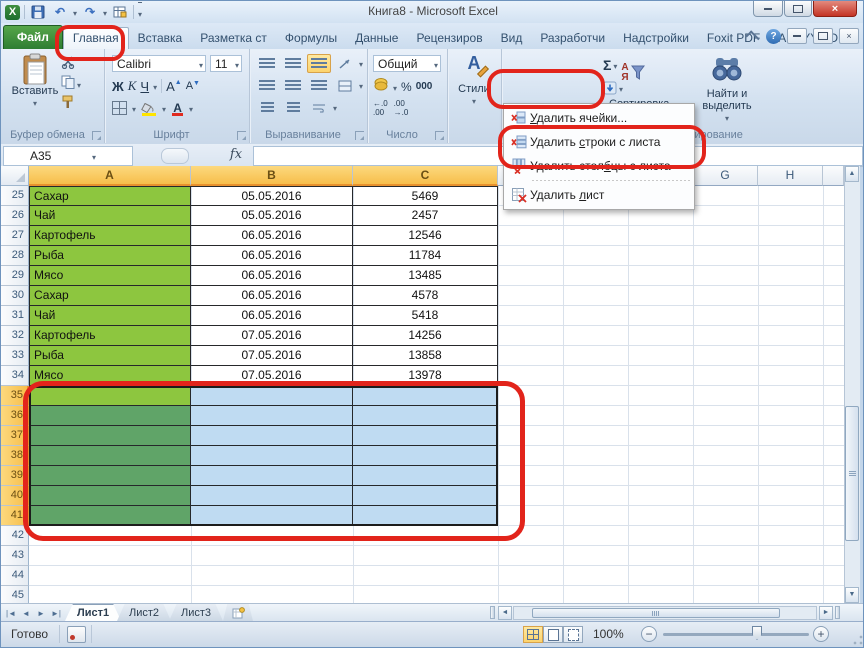 The height and width of the screenshot is (648, 864). I want to click on cell-A31: Чай, so click(110, 316).